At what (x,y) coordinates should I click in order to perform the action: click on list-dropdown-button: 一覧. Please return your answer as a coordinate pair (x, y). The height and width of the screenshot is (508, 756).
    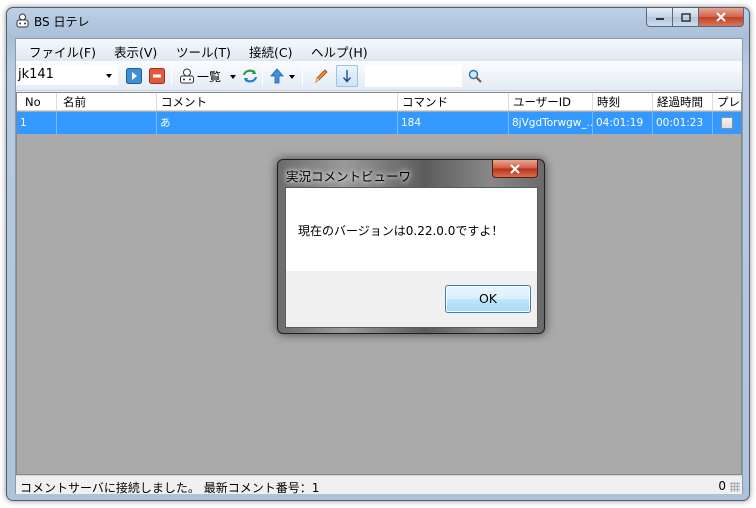
    Looking at the image, I should click on (203, 76).